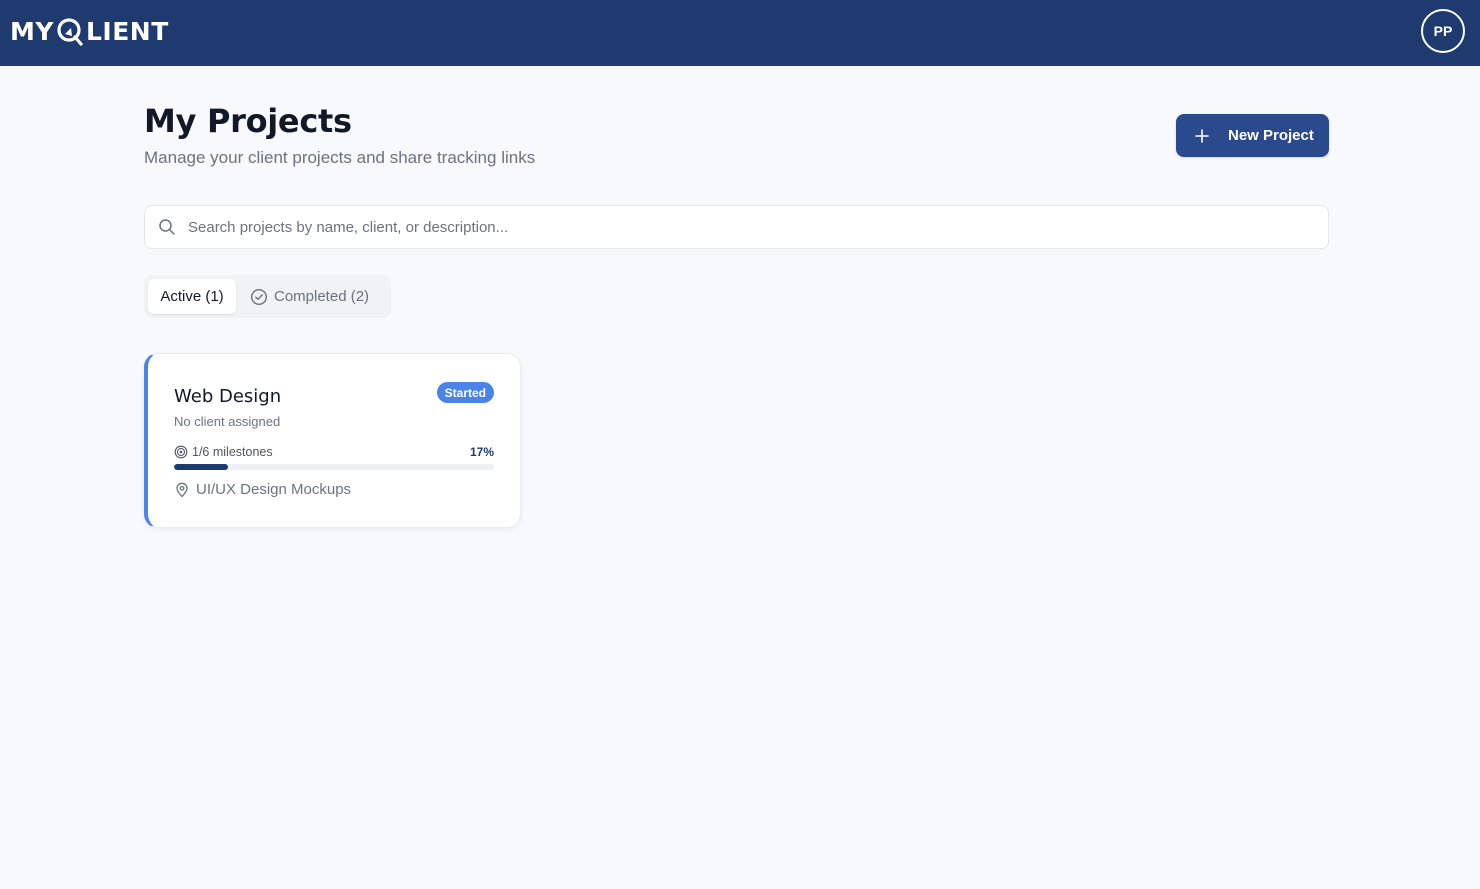 This screenshot has width=1480, height=889. Describe the element at coordinates (248, 121) in the screenshot. I see `page-title: My Projects` at that location.